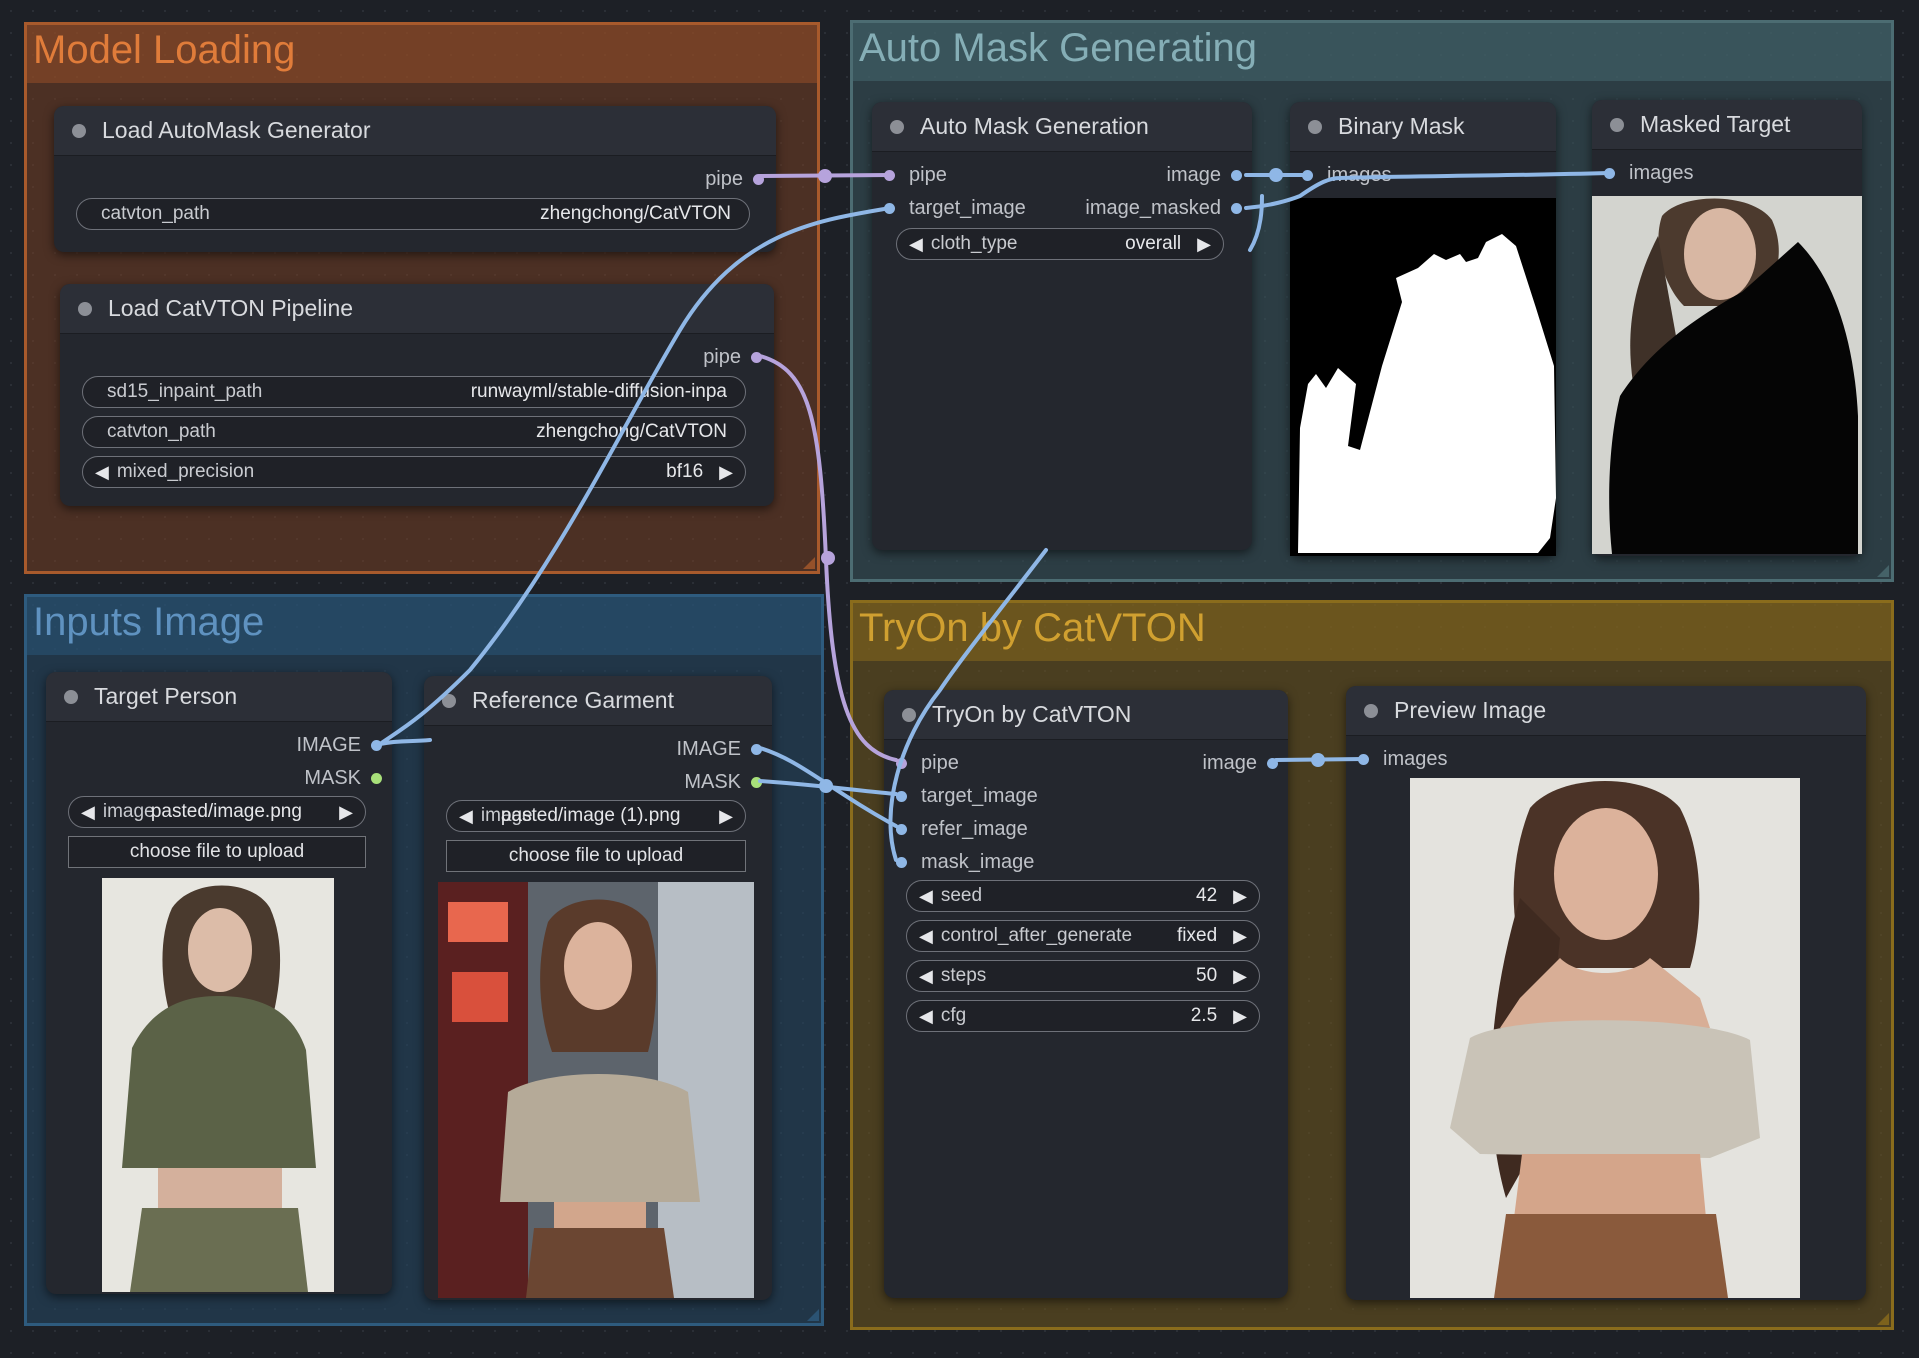 Image resolution: width=1919 pixels, height=1358 pixels. Describe the element at coordinates (635, 476) in the screenshot. I see `wire-target-image-to-automask` at that location.